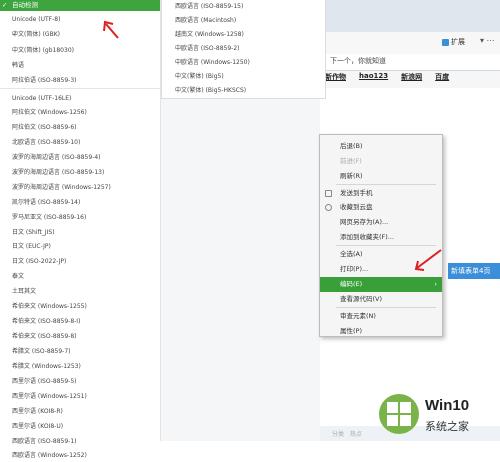 The width and height of the screenshot is (500, 462). Describe the element at coordinates (80, 246) in the screenshot. I see `encoding-option: 日文 (EUC-JP)` at that location.